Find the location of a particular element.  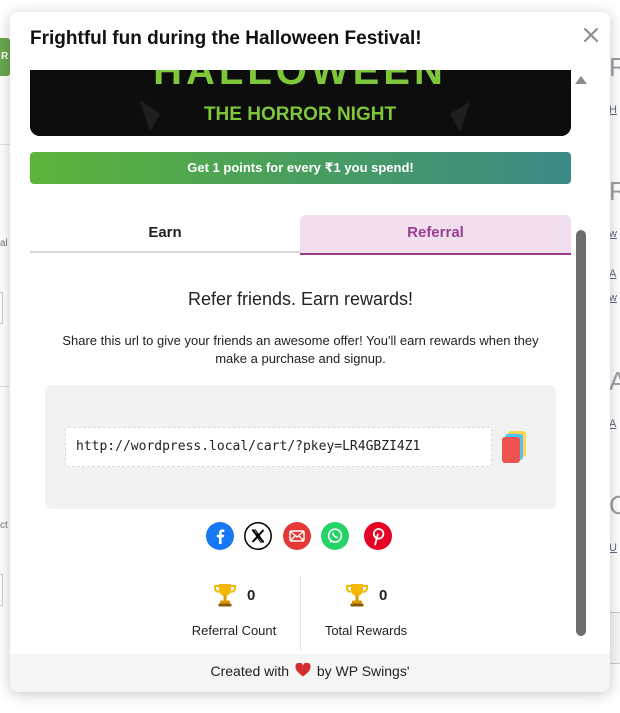

referral-stats: 0 Referral Count 0 Total Rewards is located at coordinates (300, 613).